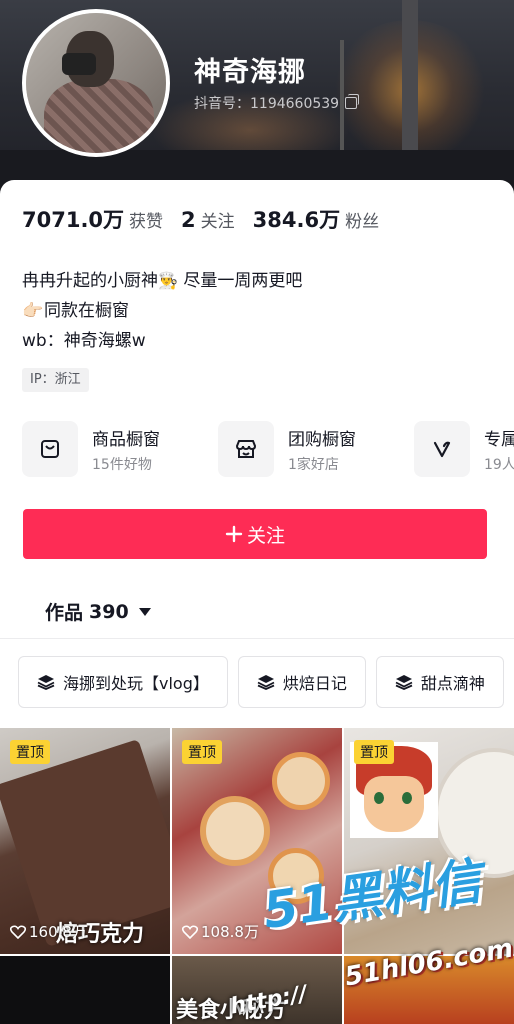  What do you see at coordinates (442, 449) in the screenshot?
I see `v-icon` at bounding box center [442, 449].